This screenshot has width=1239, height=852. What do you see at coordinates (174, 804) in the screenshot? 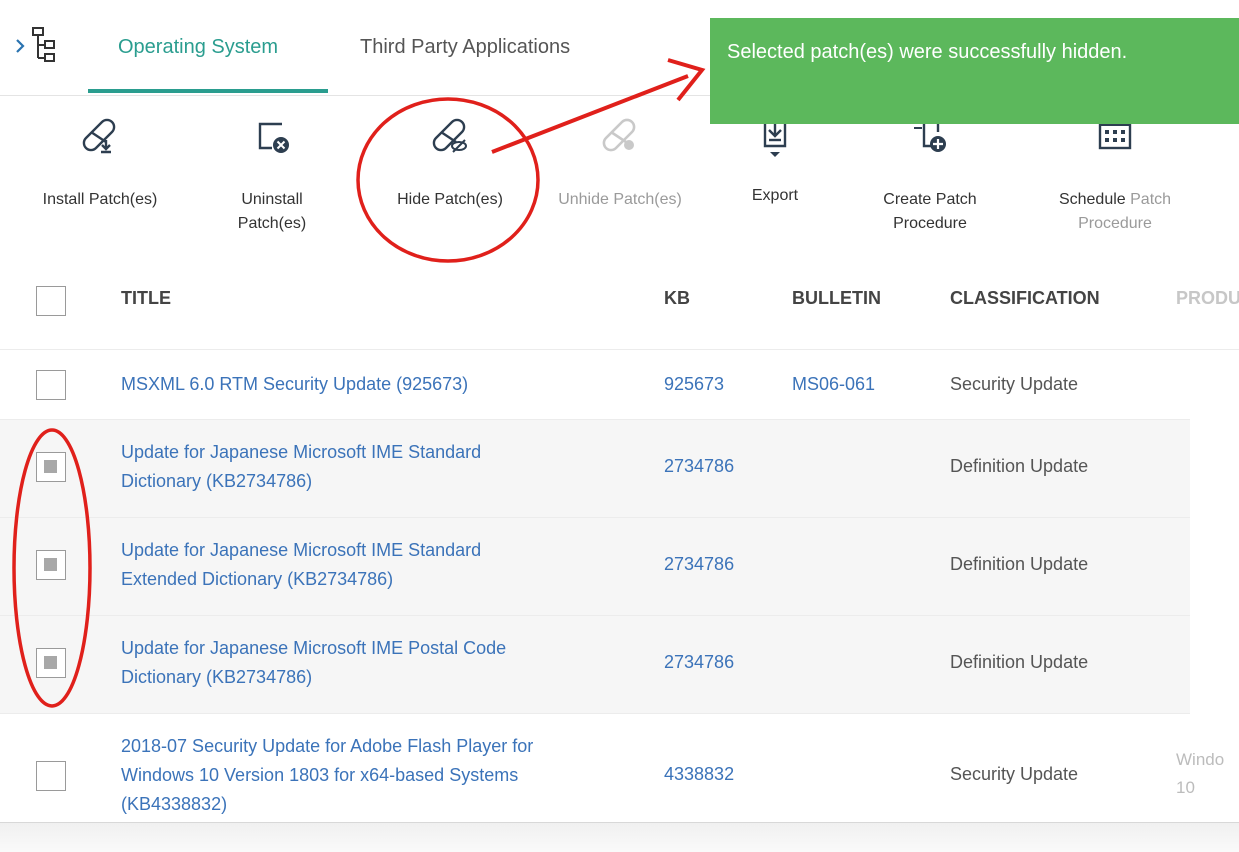
I see `row-title-line-3: (KB4338832)` at bounding box center [174, 804].